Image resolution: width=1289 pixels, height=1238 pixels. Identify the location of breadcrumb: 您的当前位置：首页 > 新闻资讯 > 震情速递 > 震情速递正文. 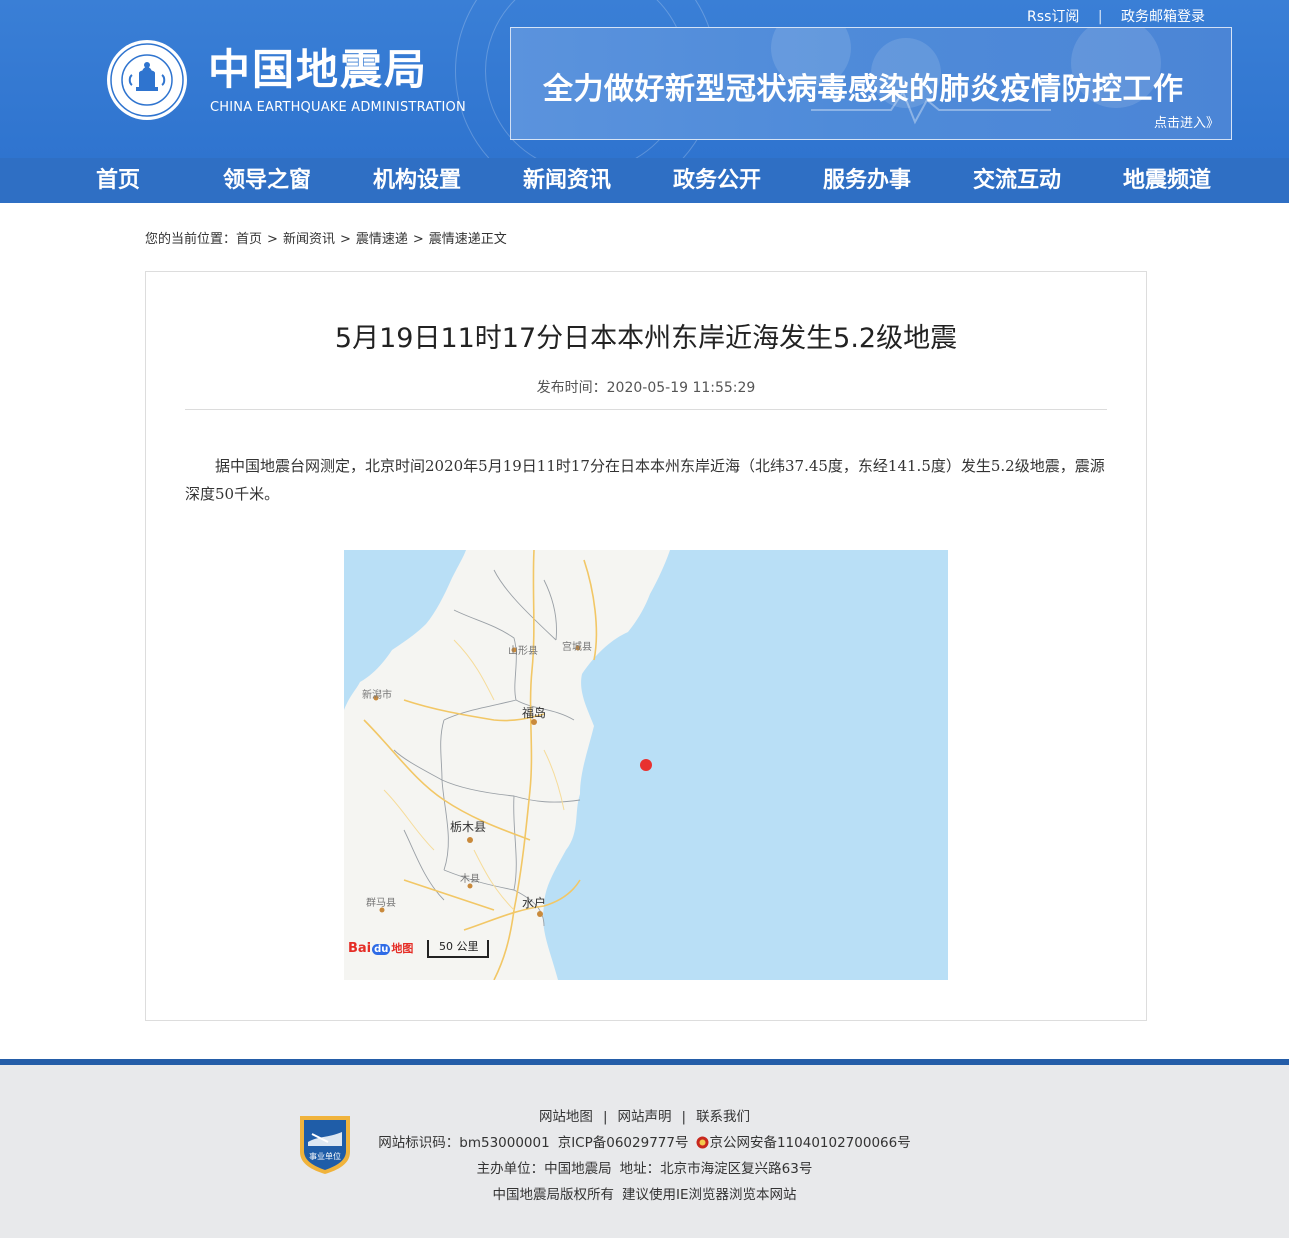
(326, 237).